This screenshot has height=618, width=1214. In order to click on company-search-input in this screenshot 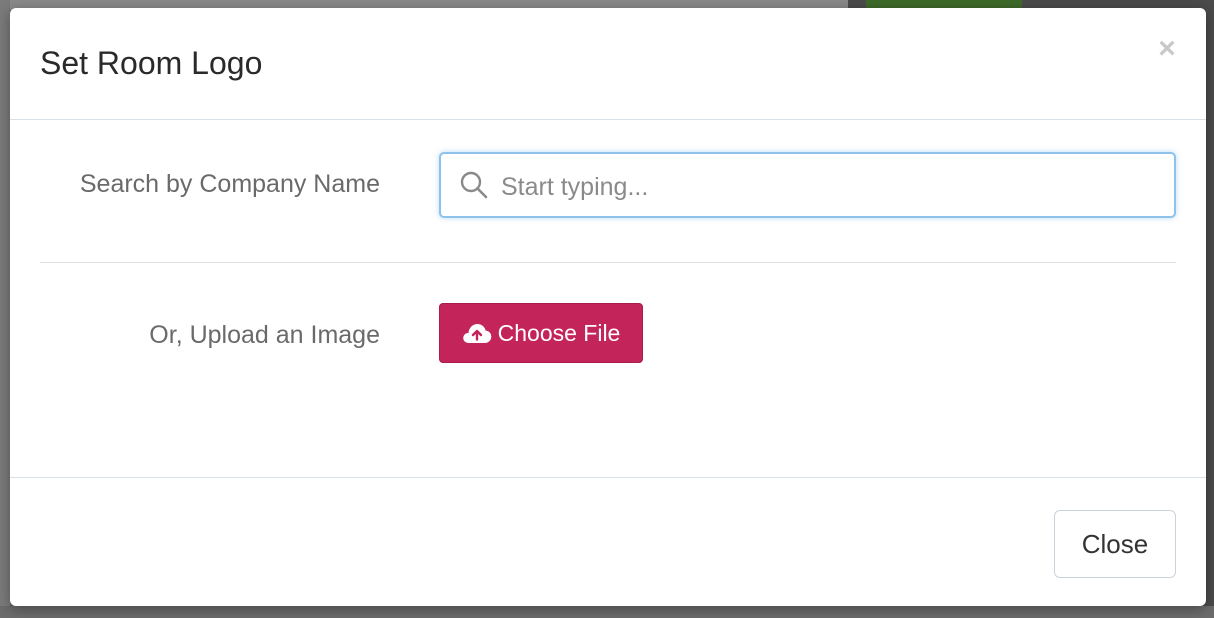, I will do `click(831, 187)`.